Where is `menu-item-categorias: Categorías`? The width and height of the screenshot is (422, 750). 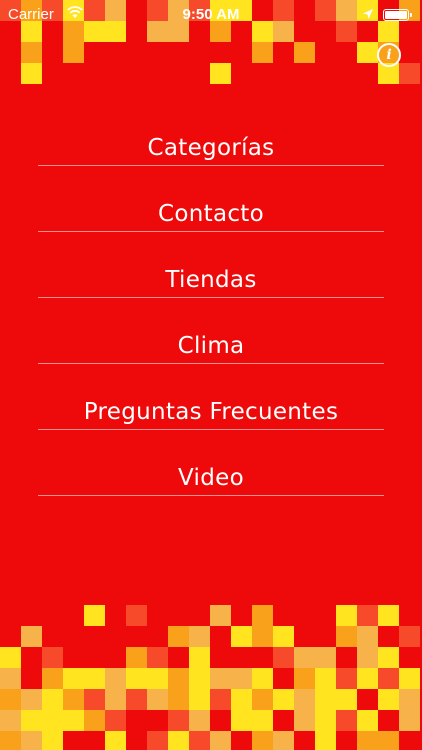
menu-item-categorias: Categorías is located at coordinates (211, 133).